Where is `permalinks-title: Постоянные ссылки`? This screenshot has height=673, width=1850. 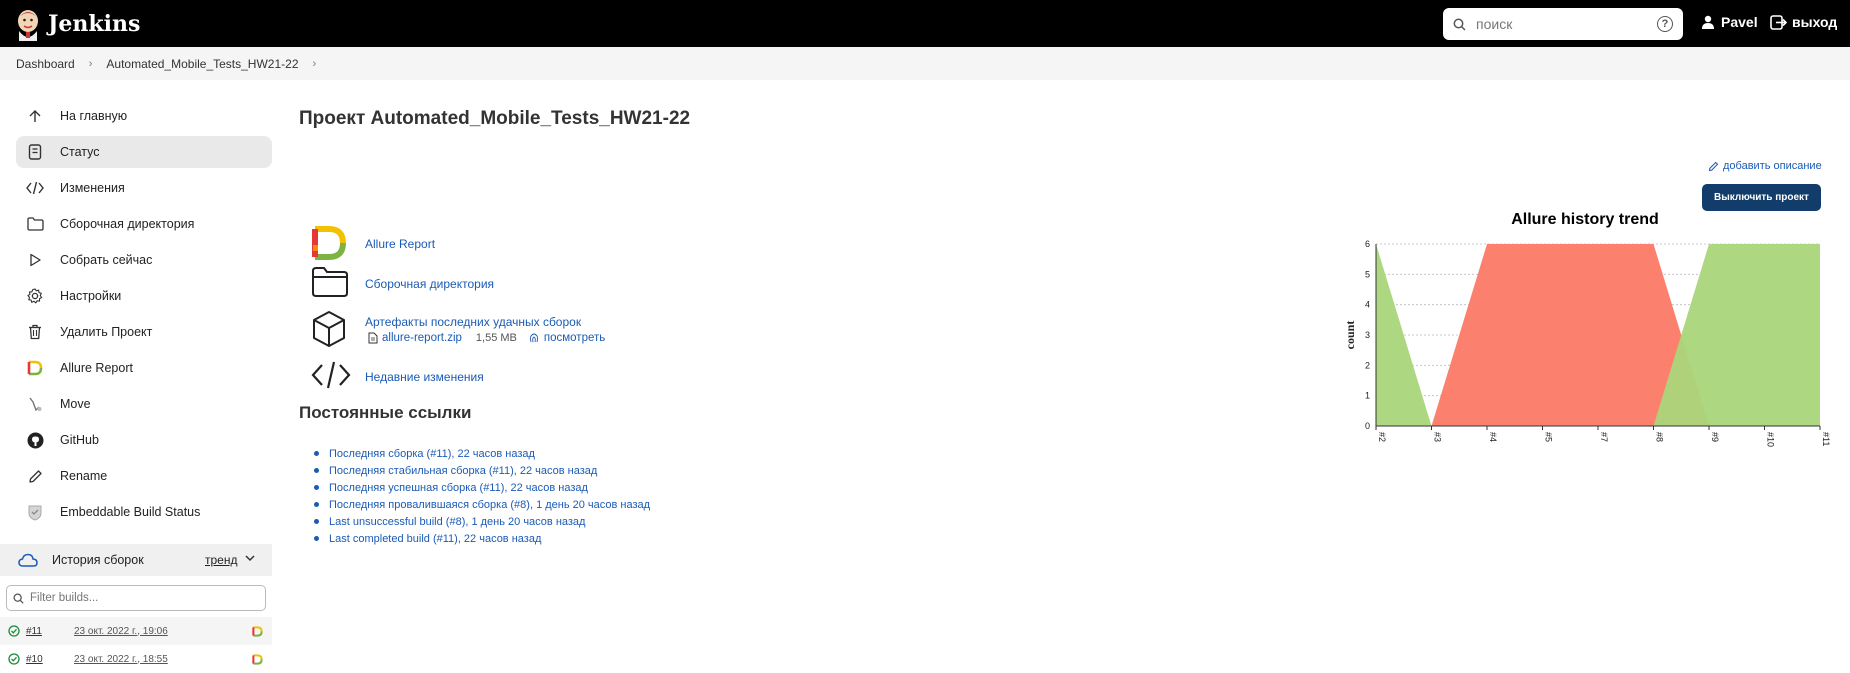 permalinks-title: Постоянные ссылки is located at coordinates (385, 412).